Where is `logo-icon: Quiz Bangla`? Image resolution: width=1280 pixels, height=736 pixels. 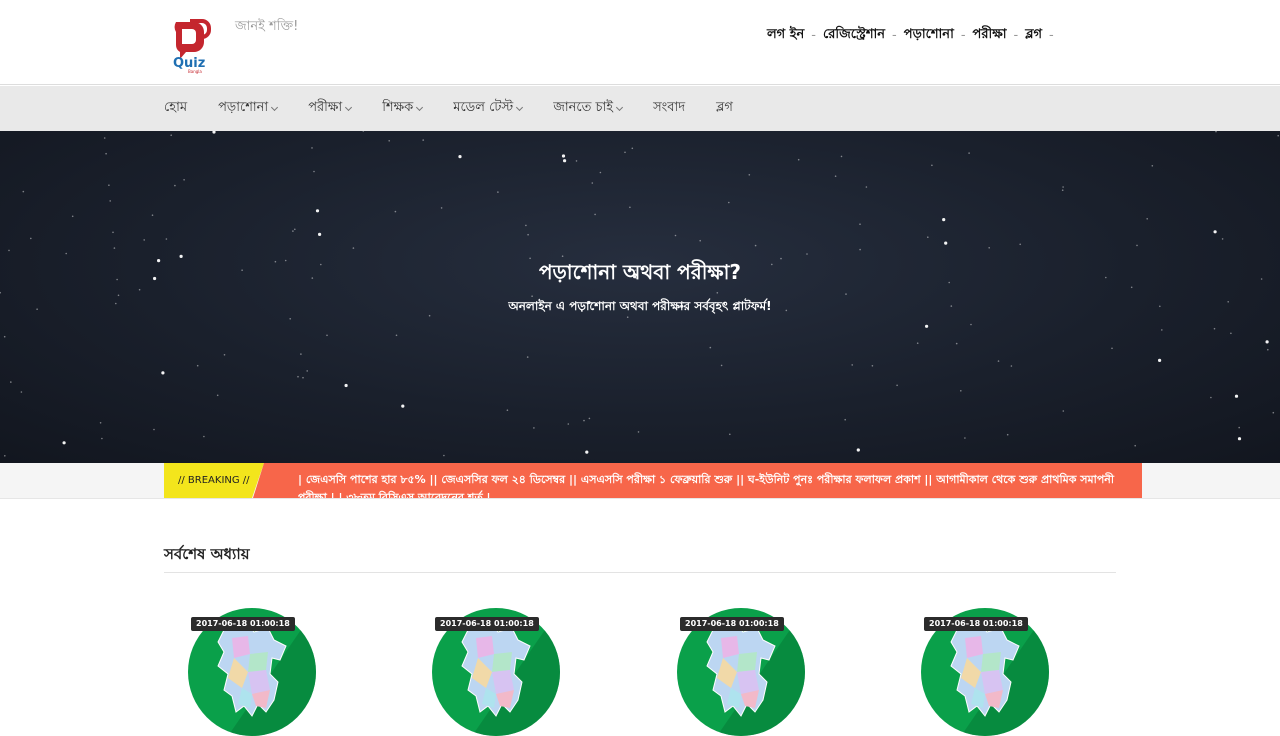 logo-icon: Quiz Bangla is located at coordinates (192, 46).